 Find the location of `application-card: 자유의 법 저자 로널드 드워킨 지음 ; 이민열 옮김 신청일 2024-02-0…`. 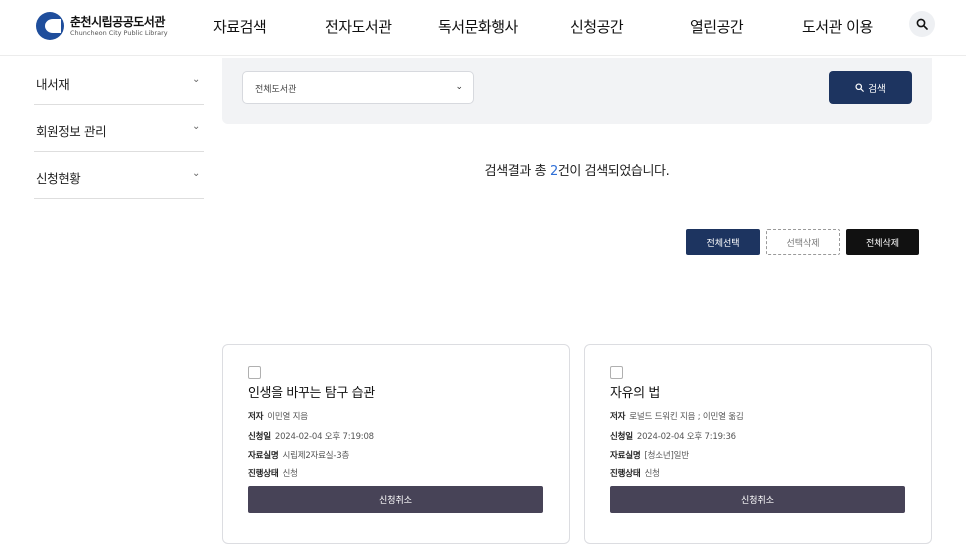

application-card: 자유의 법 저자 로널드 드워킨 지음 ; 이민열 옮김 신청일 2024-02-0… is located at coordinates (758, 444).